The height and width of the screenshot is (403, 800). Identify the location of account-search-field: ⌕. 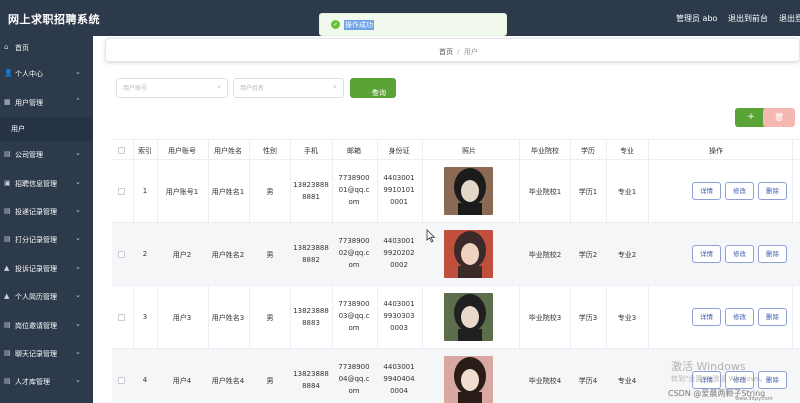
(172, 88).